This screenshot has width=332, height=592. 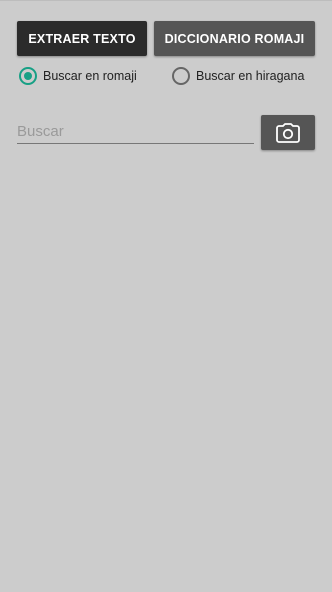 I want to click on radio-selected-icon, so click(x=28, y=76).